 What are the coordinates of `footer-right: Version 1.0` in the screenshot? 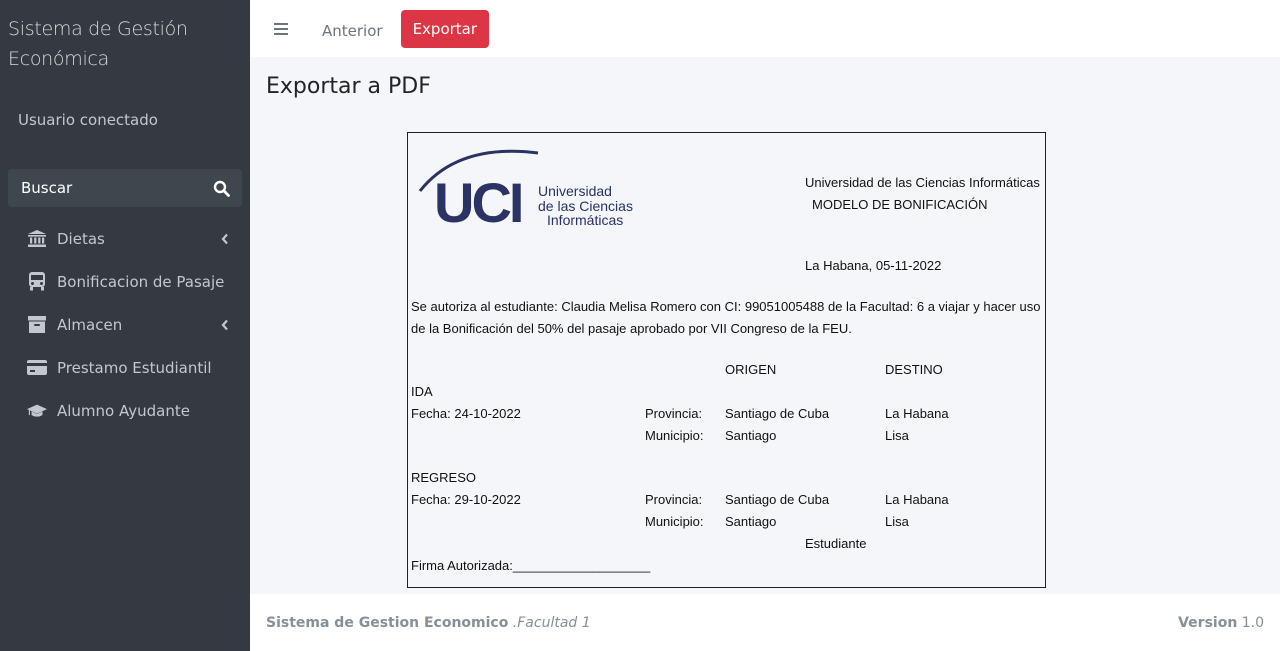 It's located at (1221, 623).